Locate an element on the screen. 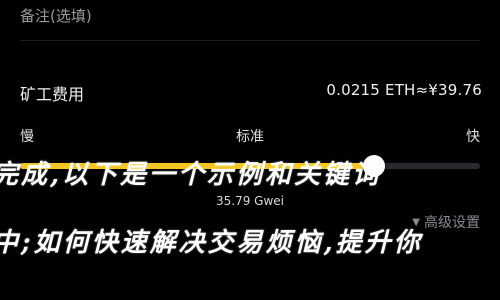 This screenshot has width=500, height=300. fee-value: 0.0215 ETH≈¥39.76 is located at coordinates (404, 90).